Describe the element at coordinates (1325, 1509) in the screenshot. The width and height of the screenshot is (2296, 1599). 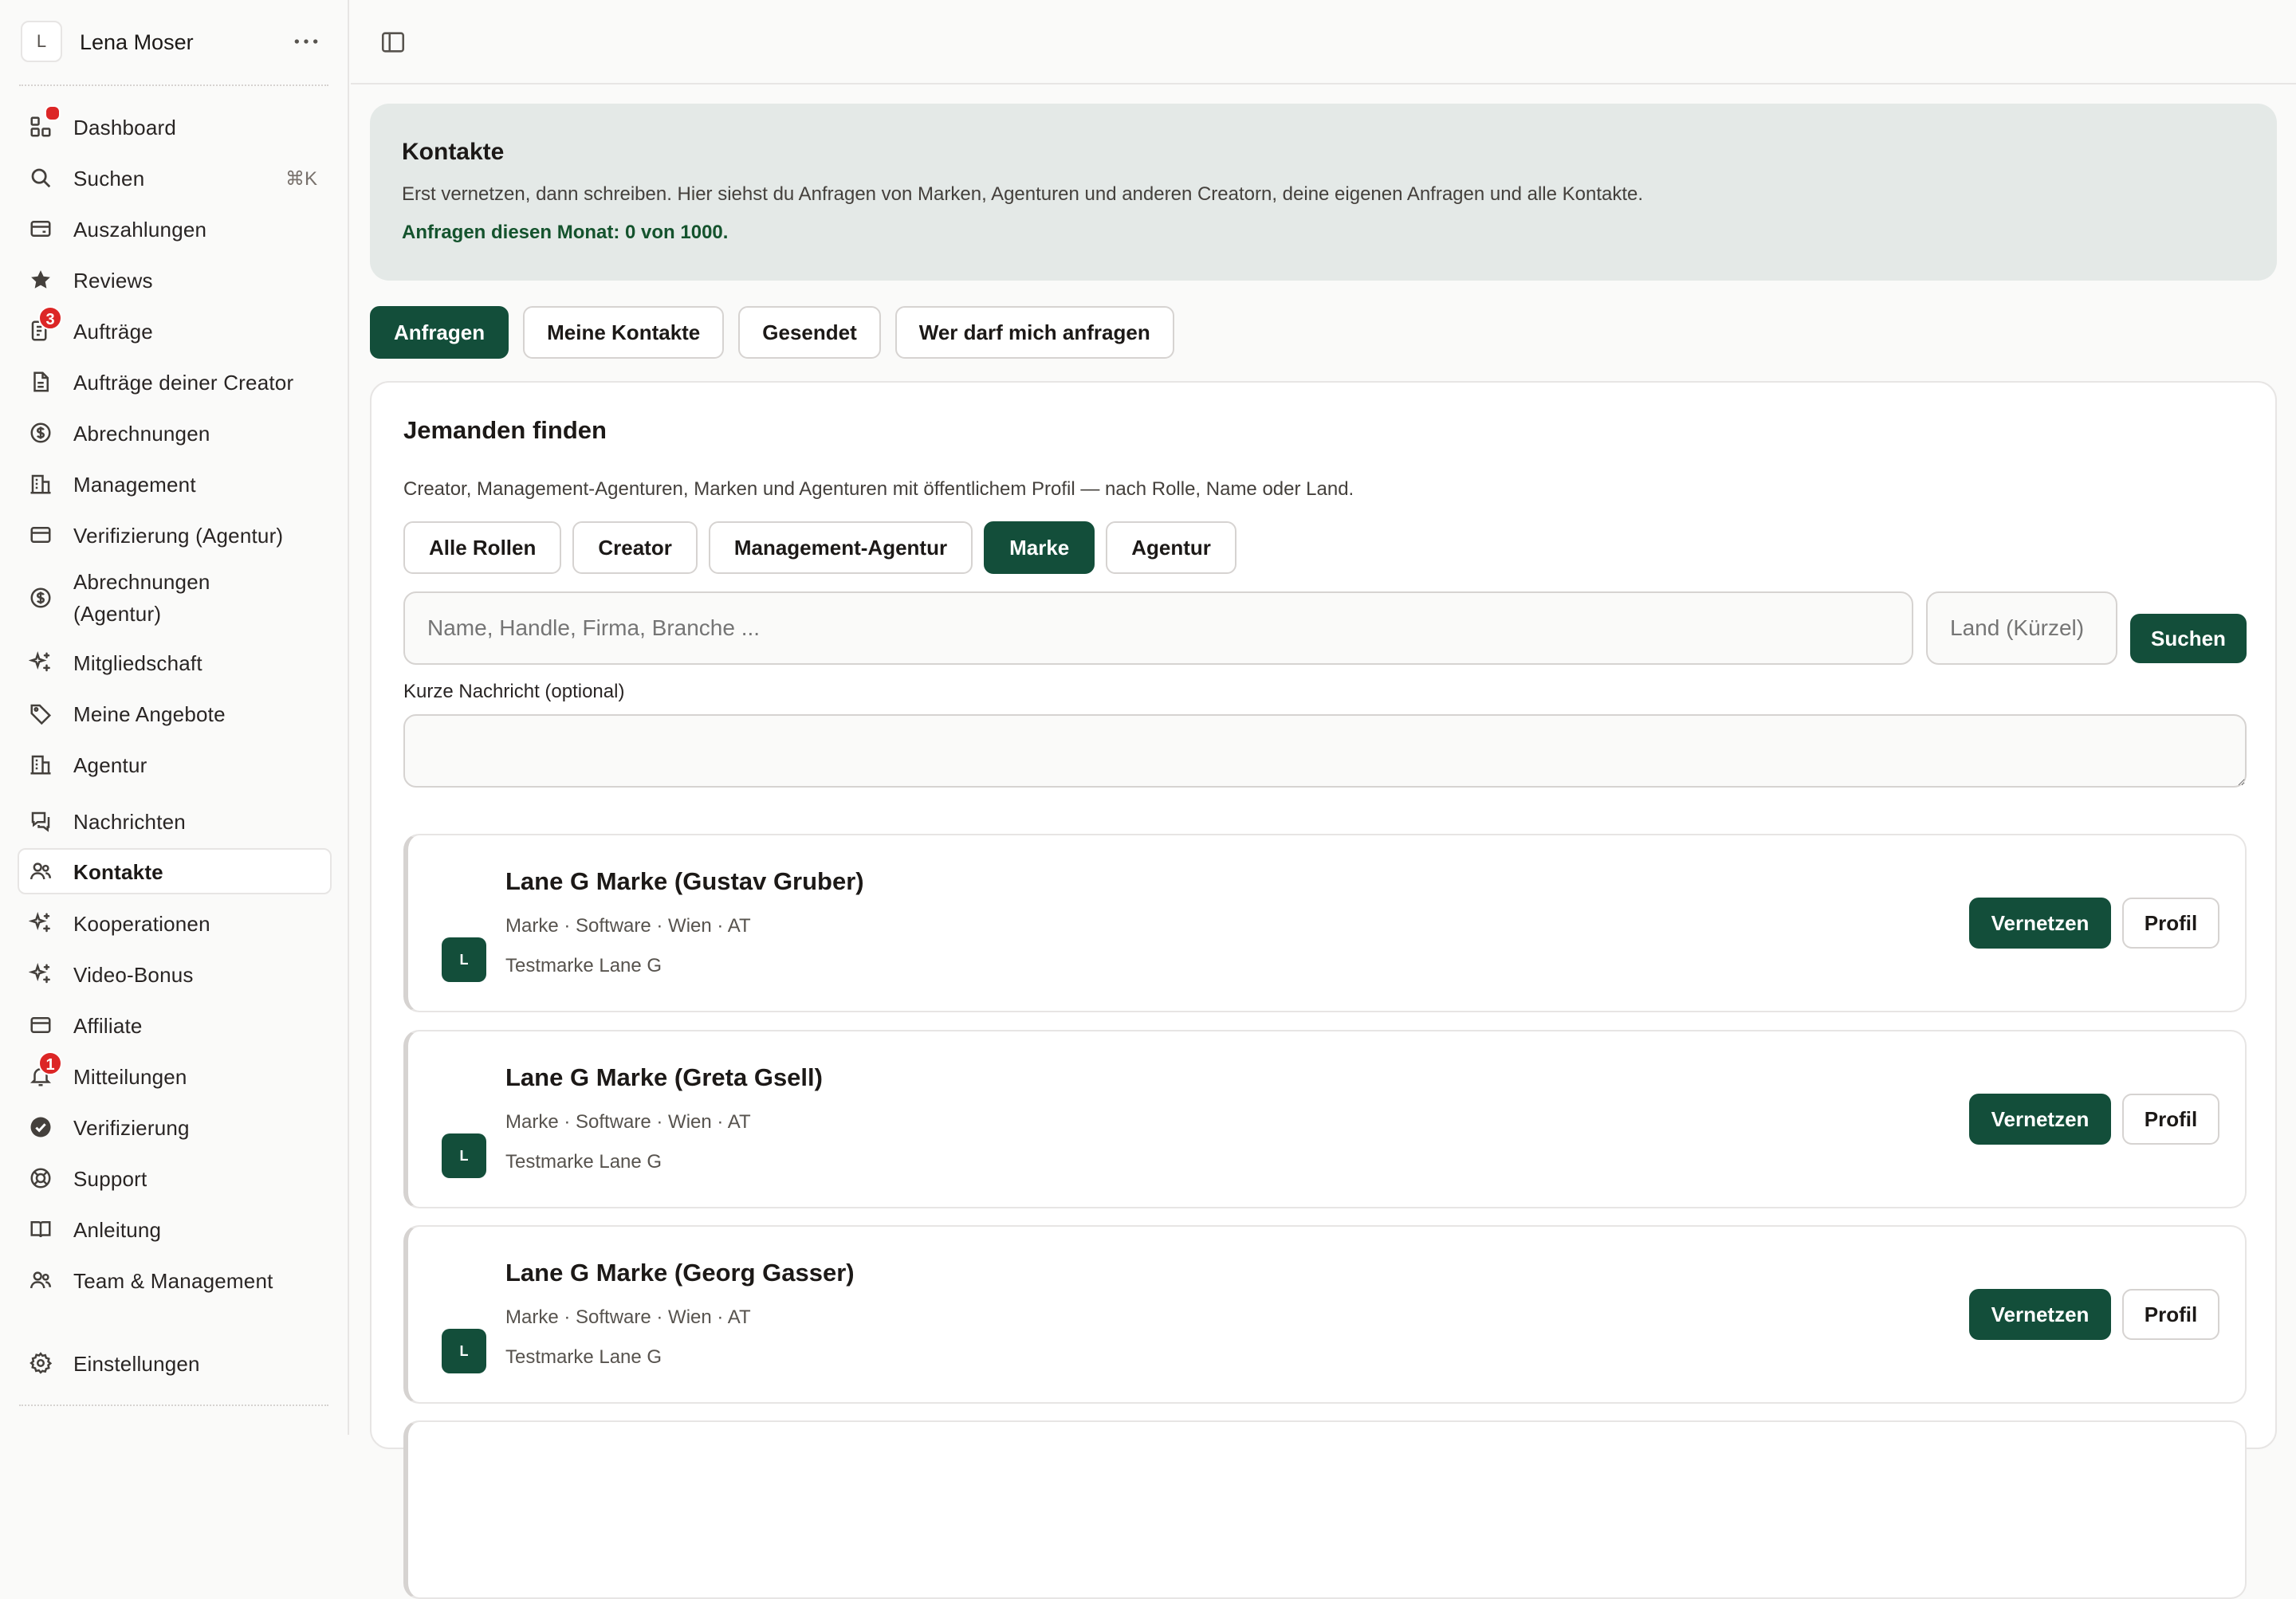
I see `result-card` at that location.